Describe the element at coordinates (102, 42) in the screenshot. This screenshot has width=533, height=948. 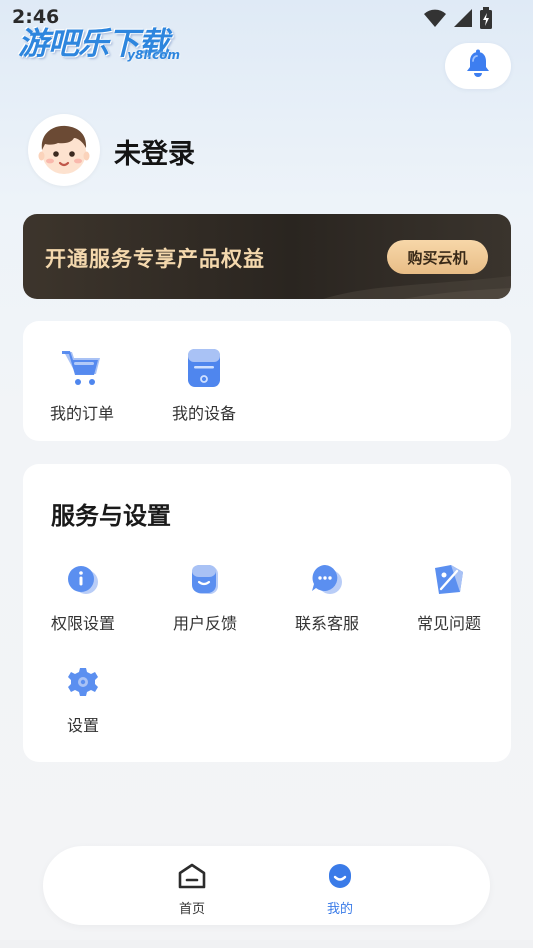
I see `watermark-logo: 游吧乐下载 y8l.com` at that location.